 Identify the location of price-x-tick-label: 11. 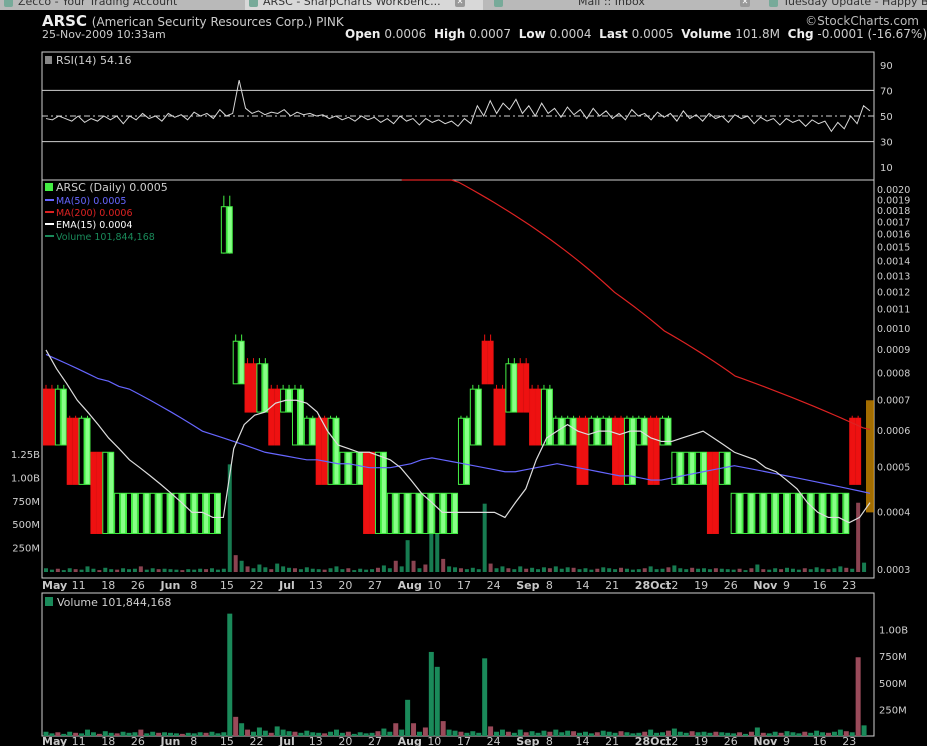
(79, 585).